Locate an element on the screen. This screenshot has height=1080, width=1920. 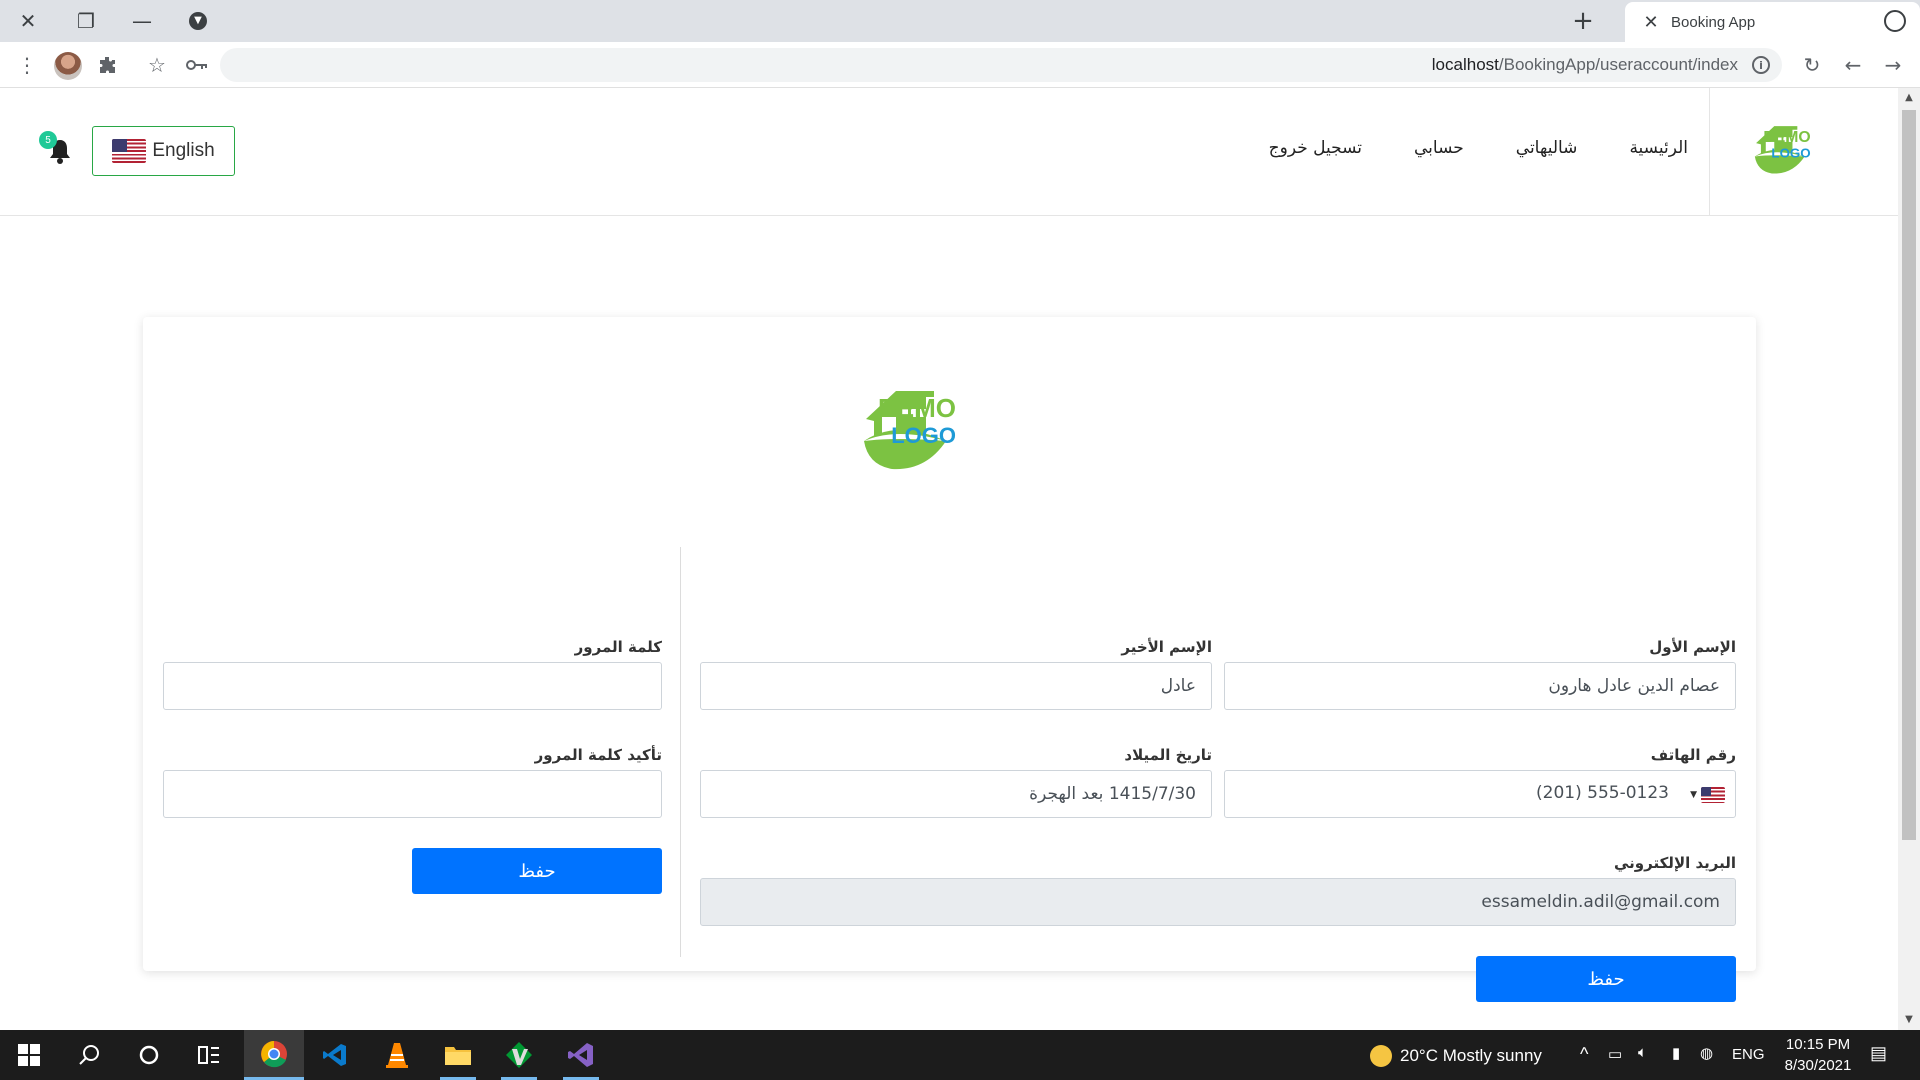
scroll-thumb is located at coordinates (1909, 475).